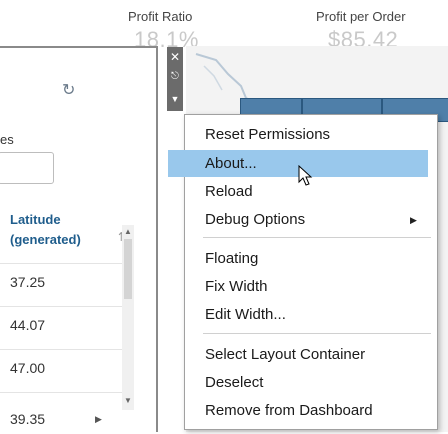 The width and height of the screenshot is (448, 434). I want to click on pin-icon: ⎋, so click(175, 77).